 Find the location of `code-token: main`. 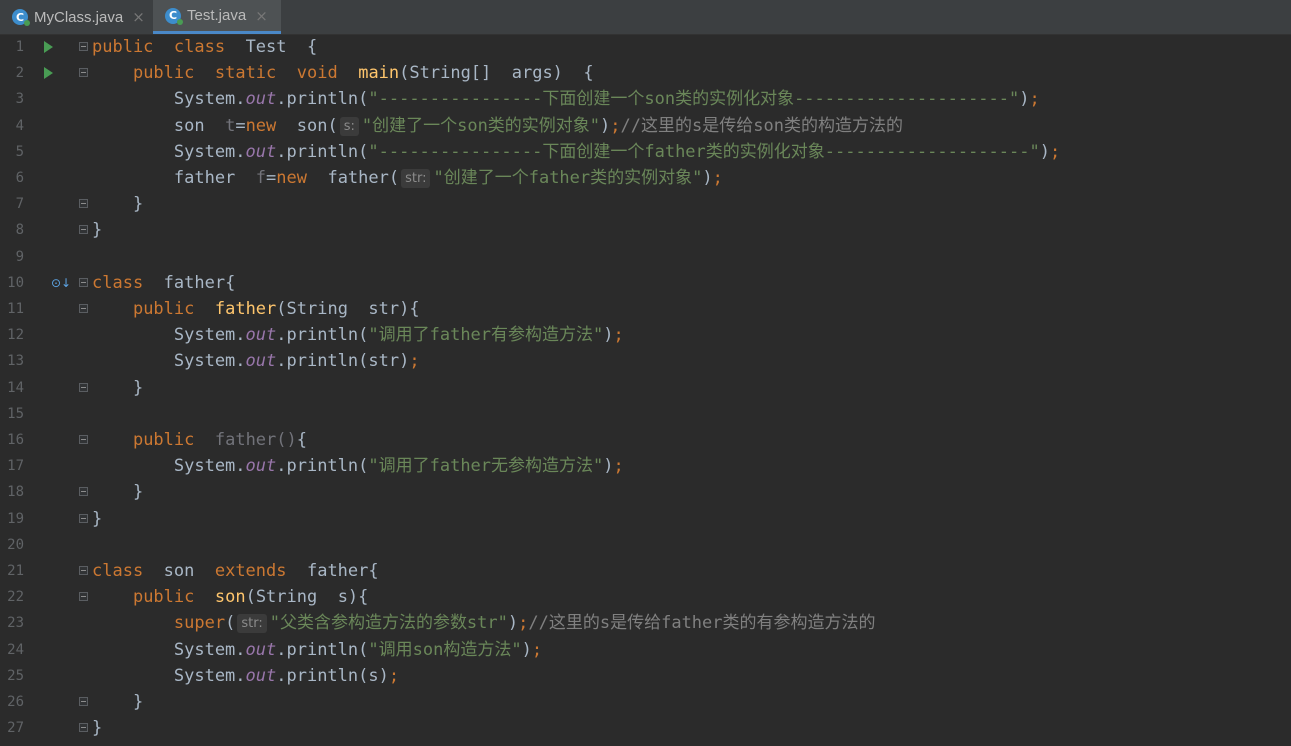

code-token: main is located at coordinates (379, 73).